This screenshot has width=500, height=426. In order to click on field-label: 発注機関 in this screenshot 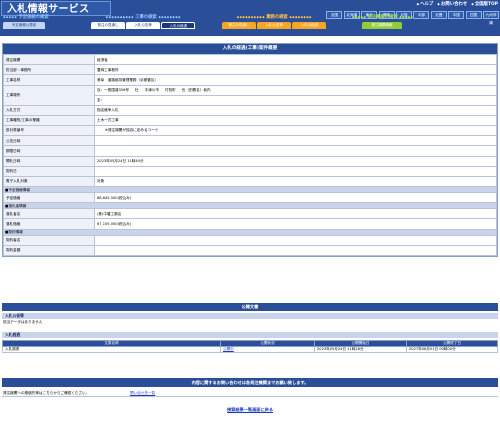, I will do `click(49, 59)`.